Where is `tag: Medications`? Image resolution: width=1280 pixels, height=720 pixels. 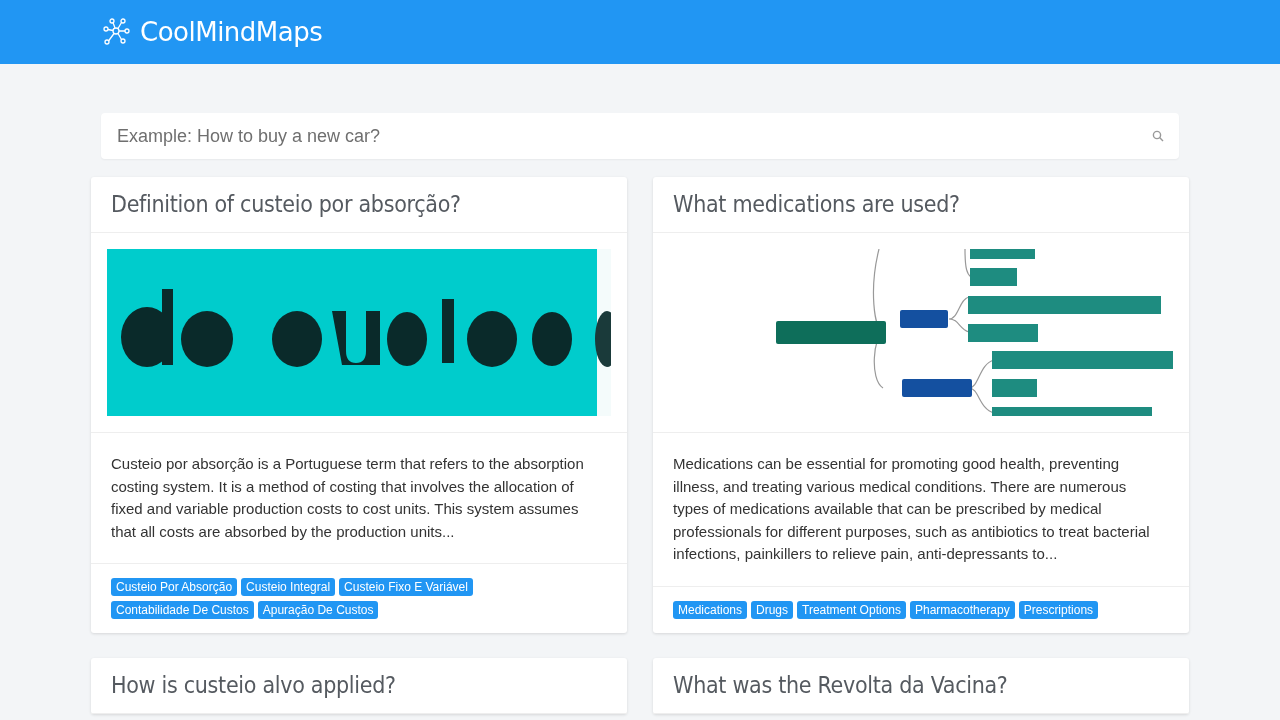
tag: Medications is located at coordinates (710, 610).